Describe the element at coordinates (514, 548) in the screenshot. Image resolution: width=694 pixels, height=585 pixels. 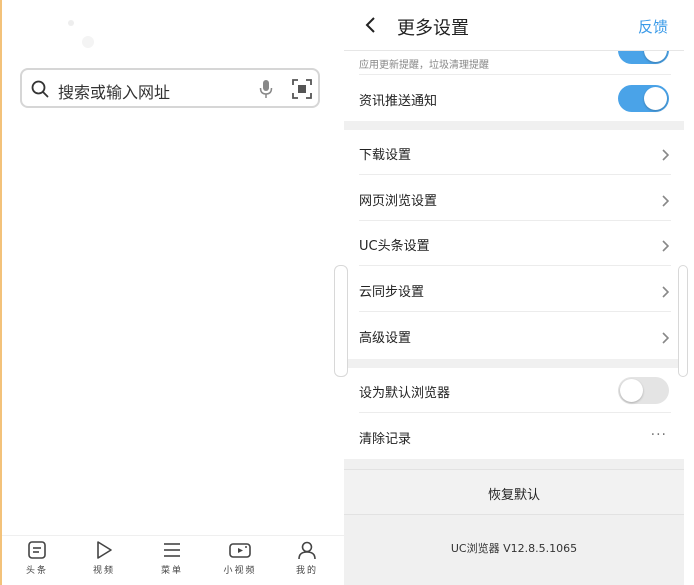
I see `version-text: UC浏览器 V12.8.5.1065` at that location.